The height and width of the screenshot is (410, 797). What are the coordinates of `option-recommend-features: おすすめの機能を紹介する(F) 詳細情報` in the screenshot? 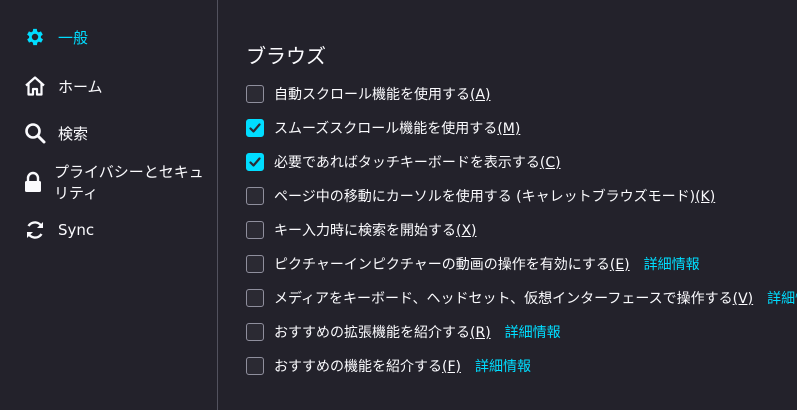 It's located at (388, 366).